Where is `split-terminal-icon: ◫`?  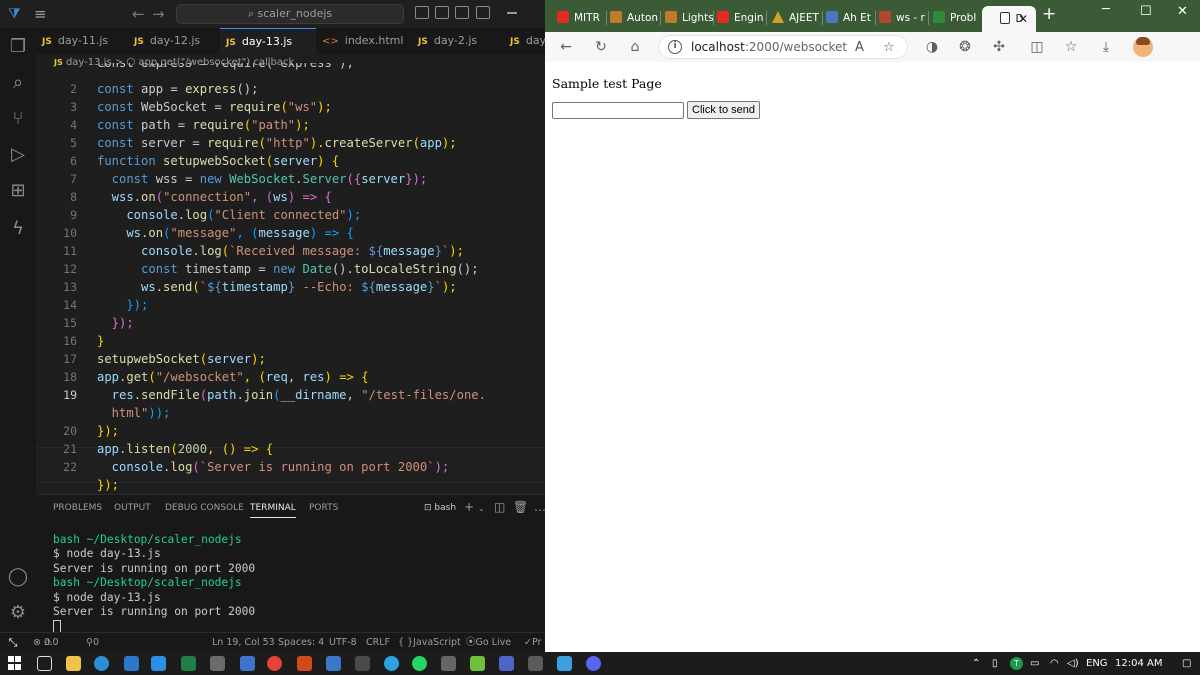 split-terminal-icon: ◫ is located at coordinates (499, 507).